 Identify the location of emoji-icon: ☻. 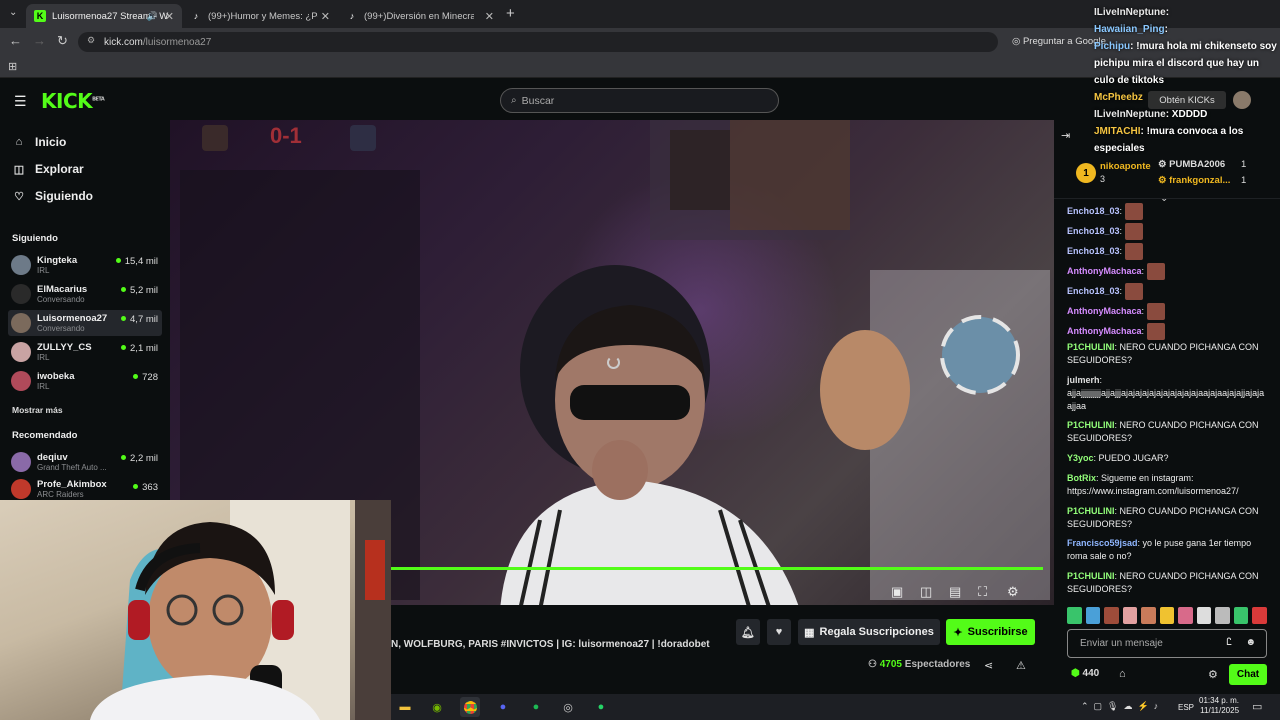
(1250, 642).